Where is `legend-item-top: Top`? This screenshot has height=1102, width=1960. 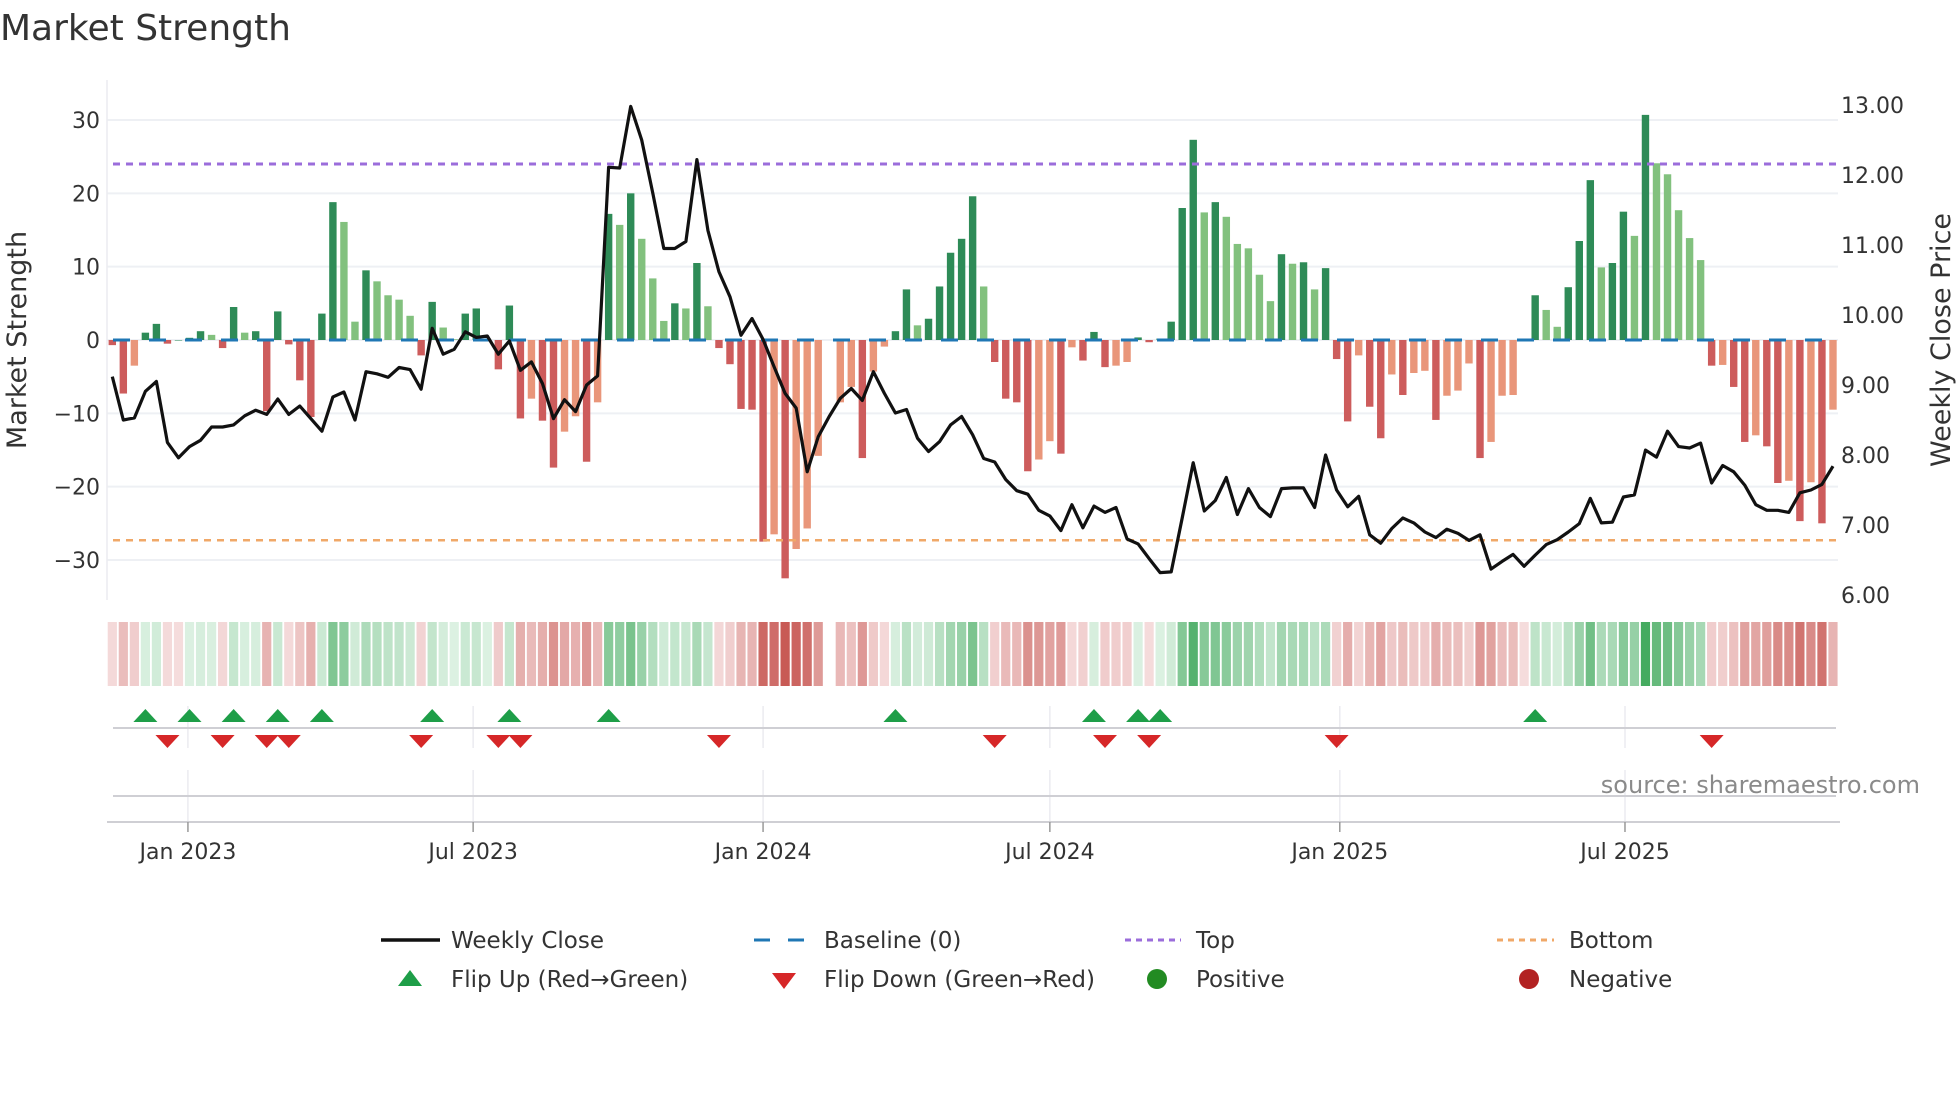
legend-item-top: Top is located at coordinates (1180, 941).